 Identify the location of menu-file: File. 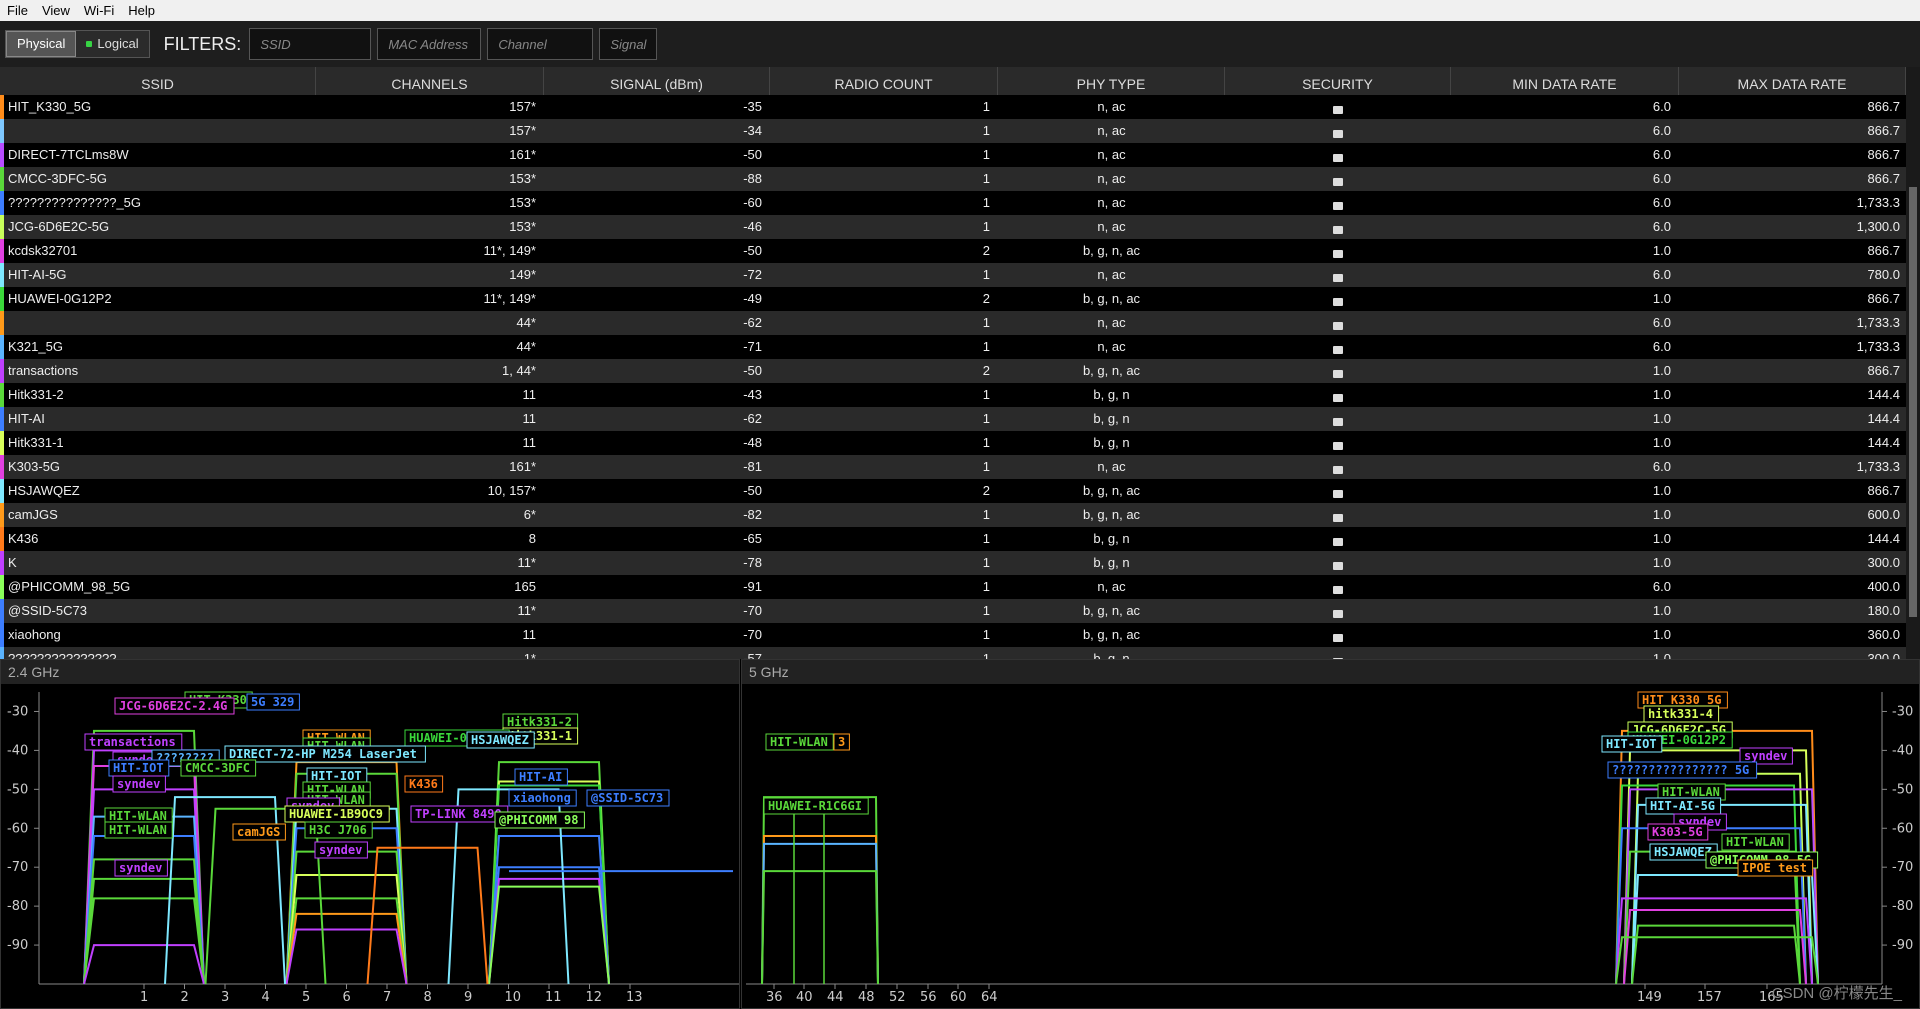
(17, 10).